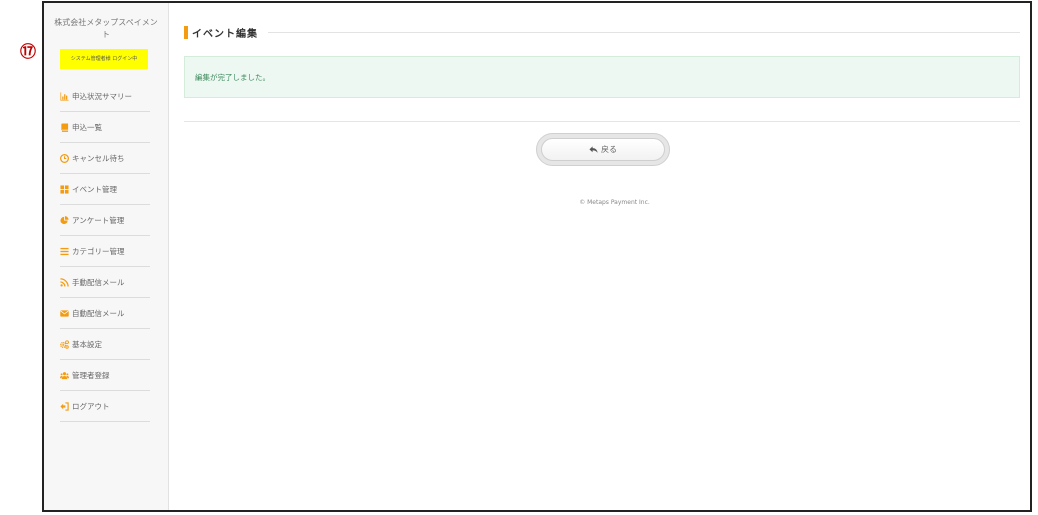 This screenshot has height=515, width=1038. What do you see at coordinates (98, 220) in the screenshot?
I see `sidebar-item-label: アンケート管理` at bounding box center [98, 220].